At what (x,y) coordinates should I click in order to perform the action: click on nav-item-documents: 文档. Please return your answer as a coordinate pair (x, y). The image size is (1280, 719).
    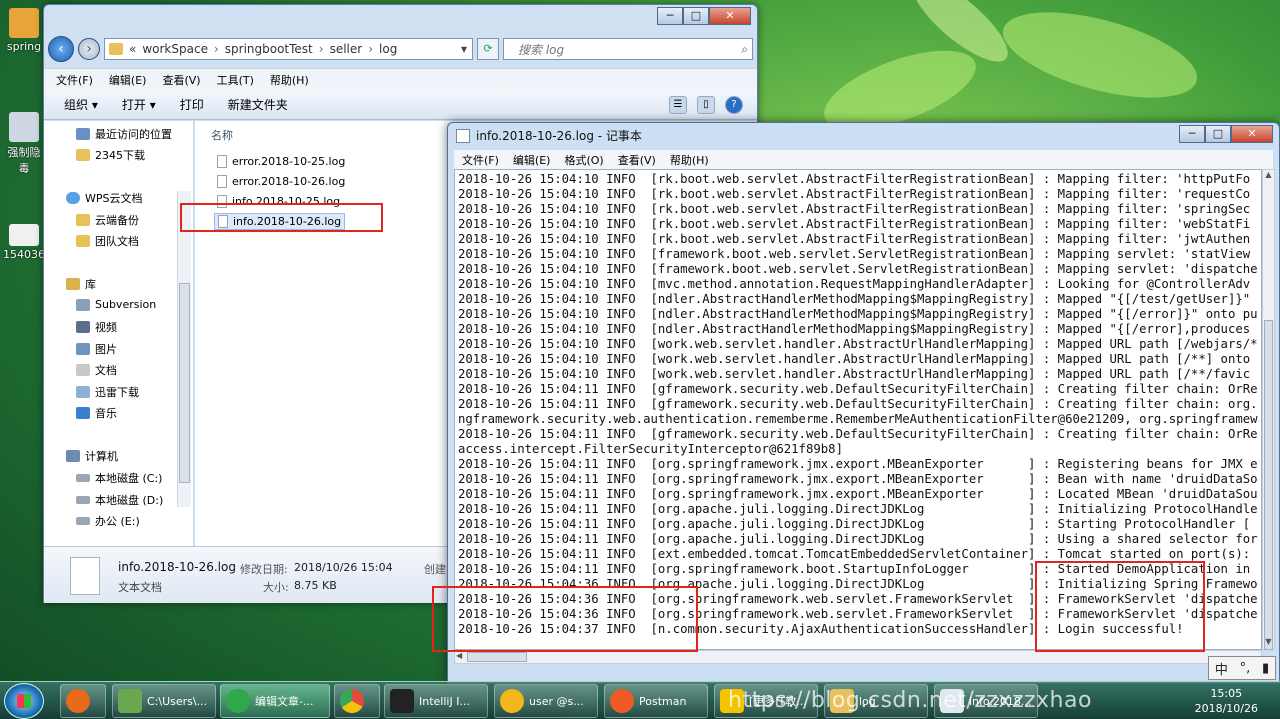
    Looking at the image, I should click on (96, 370).